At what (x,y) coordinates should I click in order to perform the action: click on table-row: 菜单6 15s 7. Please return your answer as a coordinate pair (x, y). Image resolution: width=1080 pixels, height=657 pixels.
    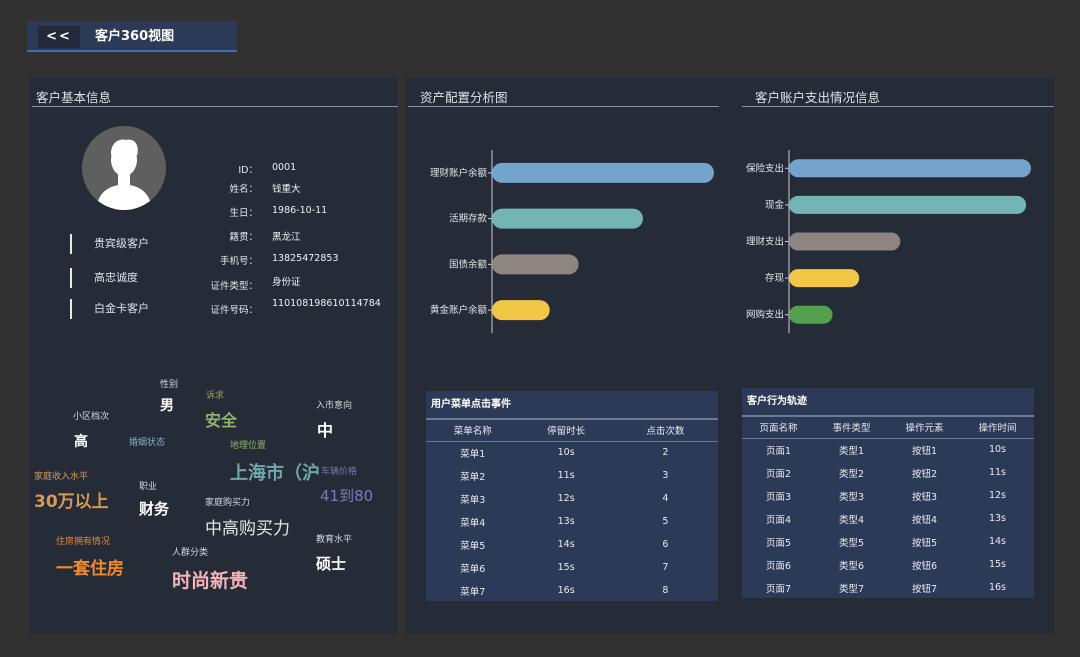
    Looking at the image, I should click on (572, 567).